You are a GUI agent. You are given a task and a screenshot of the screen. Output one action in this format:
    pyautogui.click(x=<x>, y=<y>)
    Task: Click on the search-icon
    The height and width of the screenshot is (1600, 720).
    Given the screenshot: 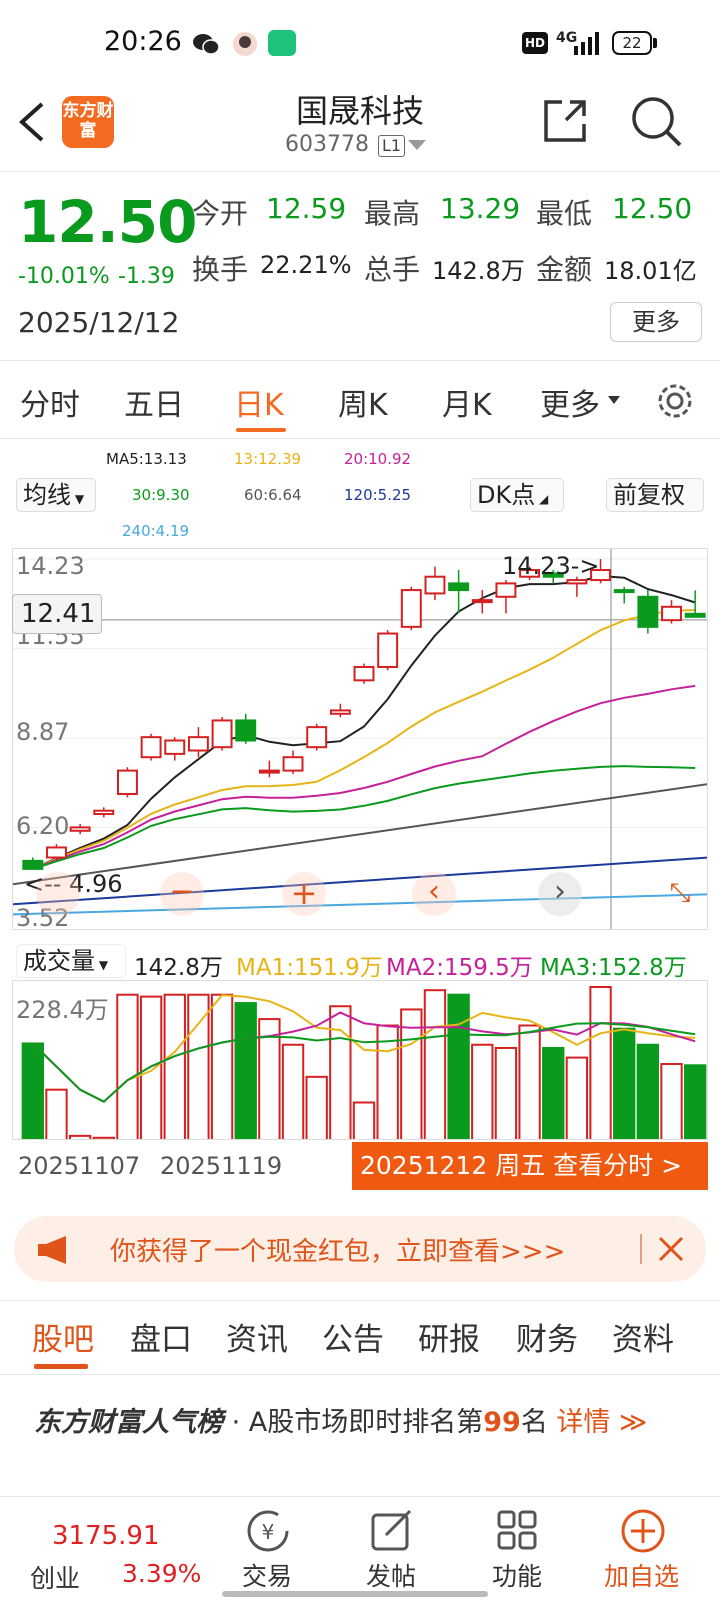 What is the action you would take?
    pyautogui.click(x=656, y=122)
    